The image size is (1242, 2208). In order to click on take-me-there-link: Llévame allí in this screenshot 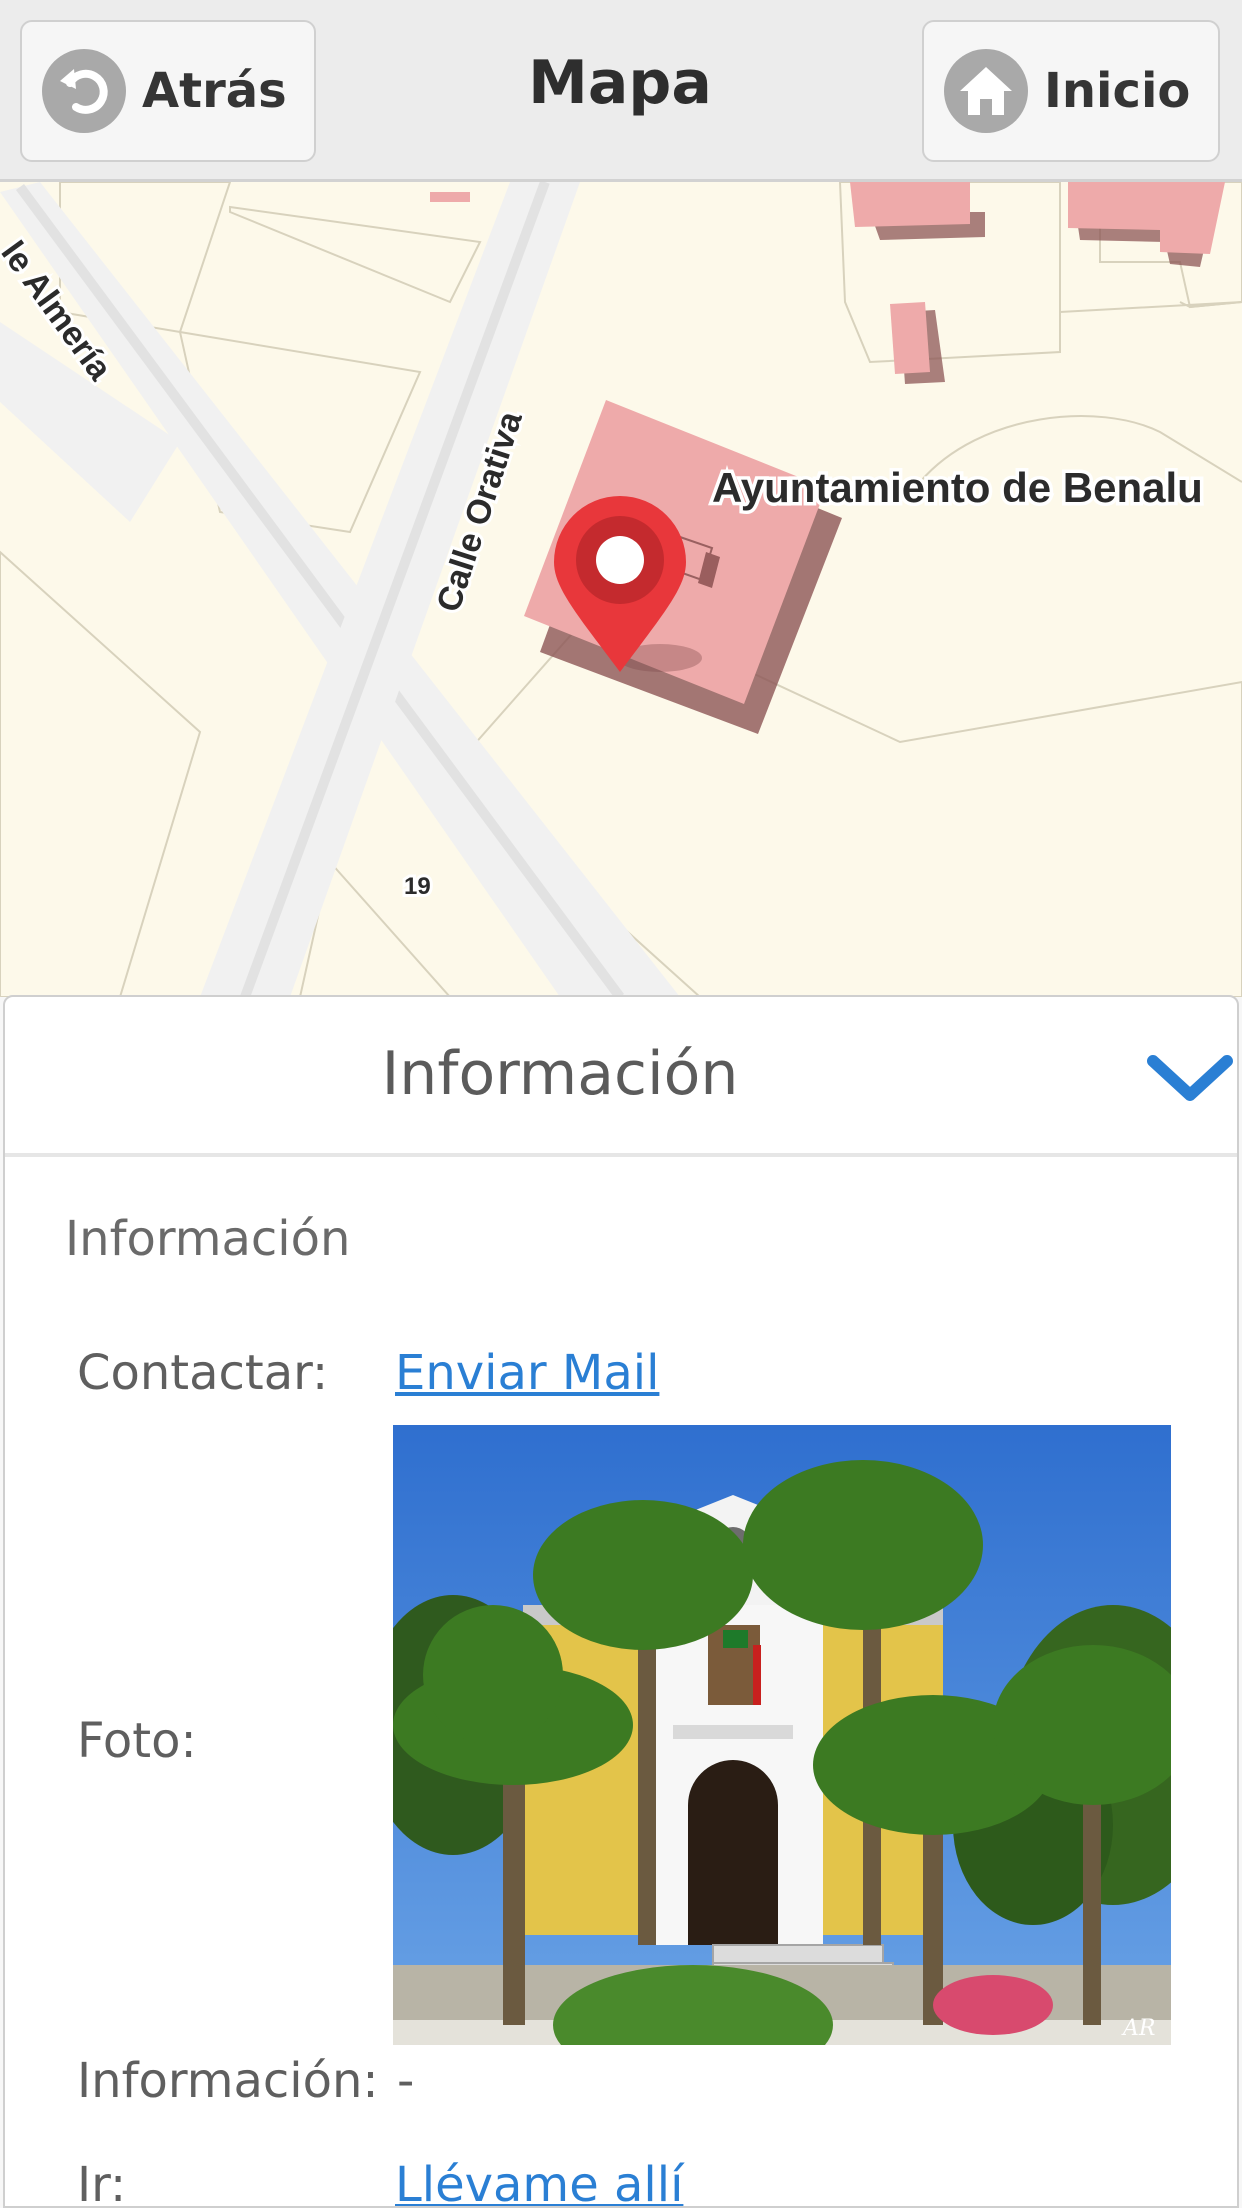, I will do `click(539, 2181)`.